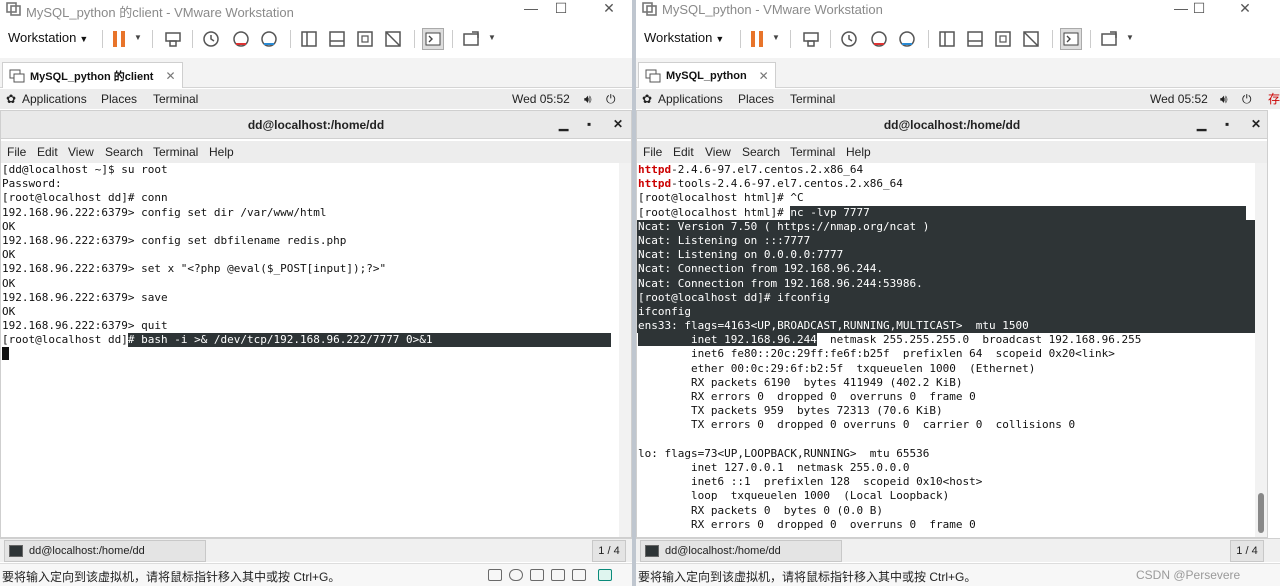  Describe the element at coordinates (537, 575) in the screenshot. I see `usb-icon` at that location.